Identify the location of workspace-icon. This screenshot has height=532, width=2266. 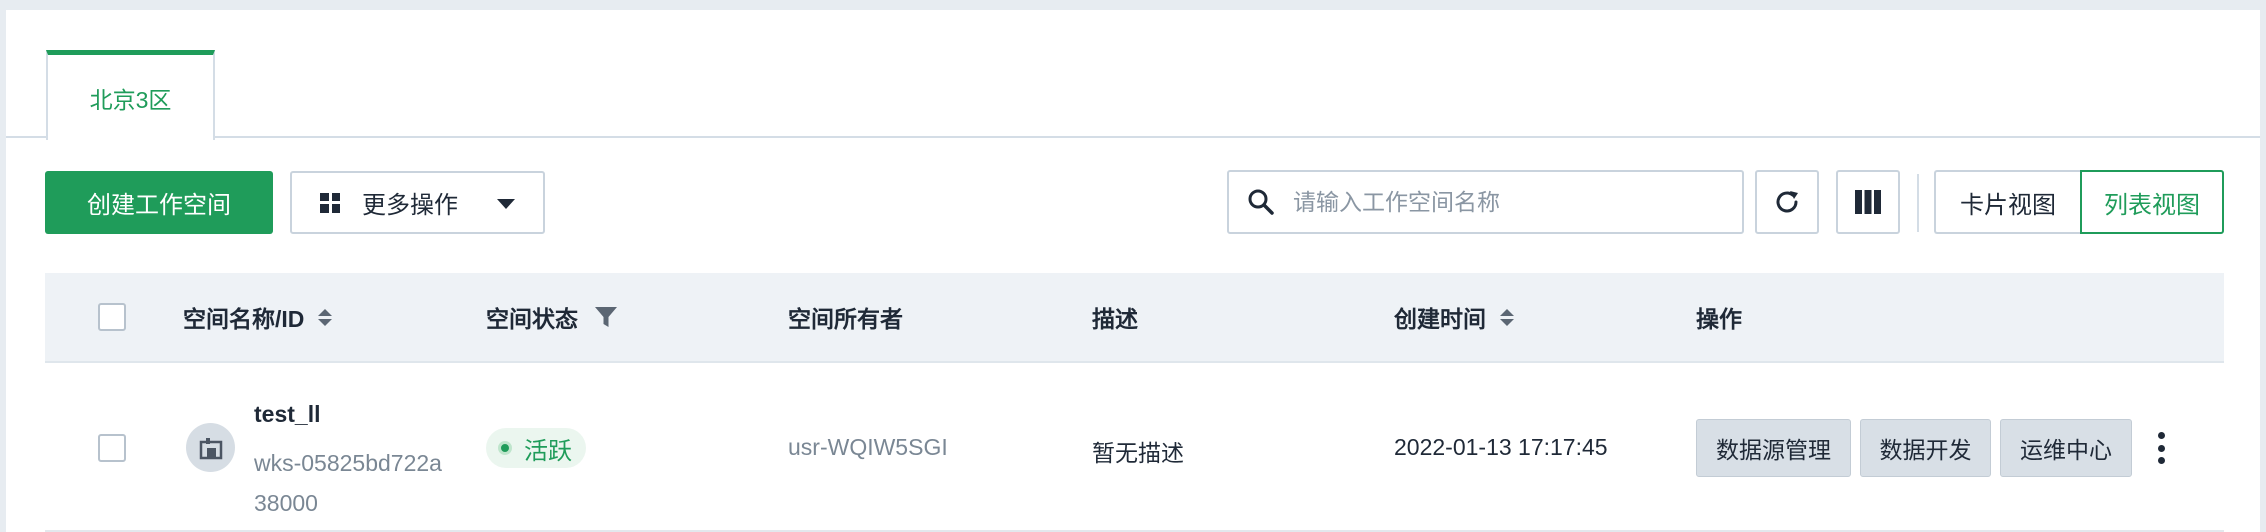
(210, 448).